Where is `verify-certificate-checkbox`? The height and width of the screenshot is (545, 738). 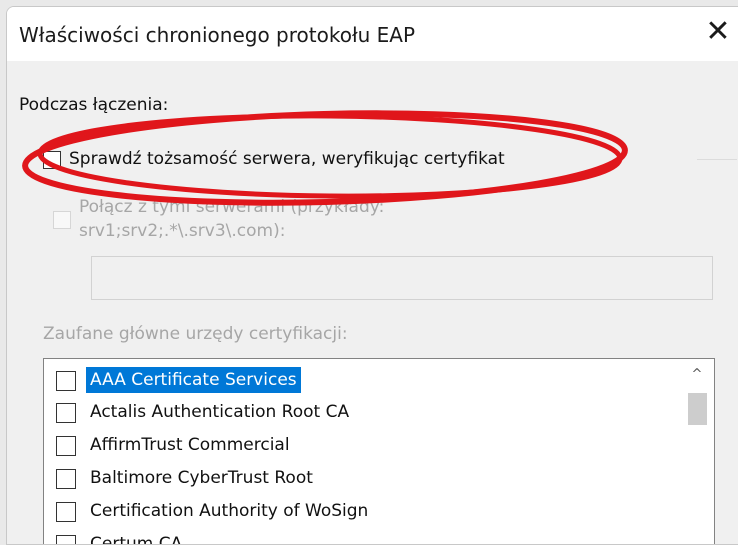 verify-certificate-checkbox is located at coordinates (52, 160).